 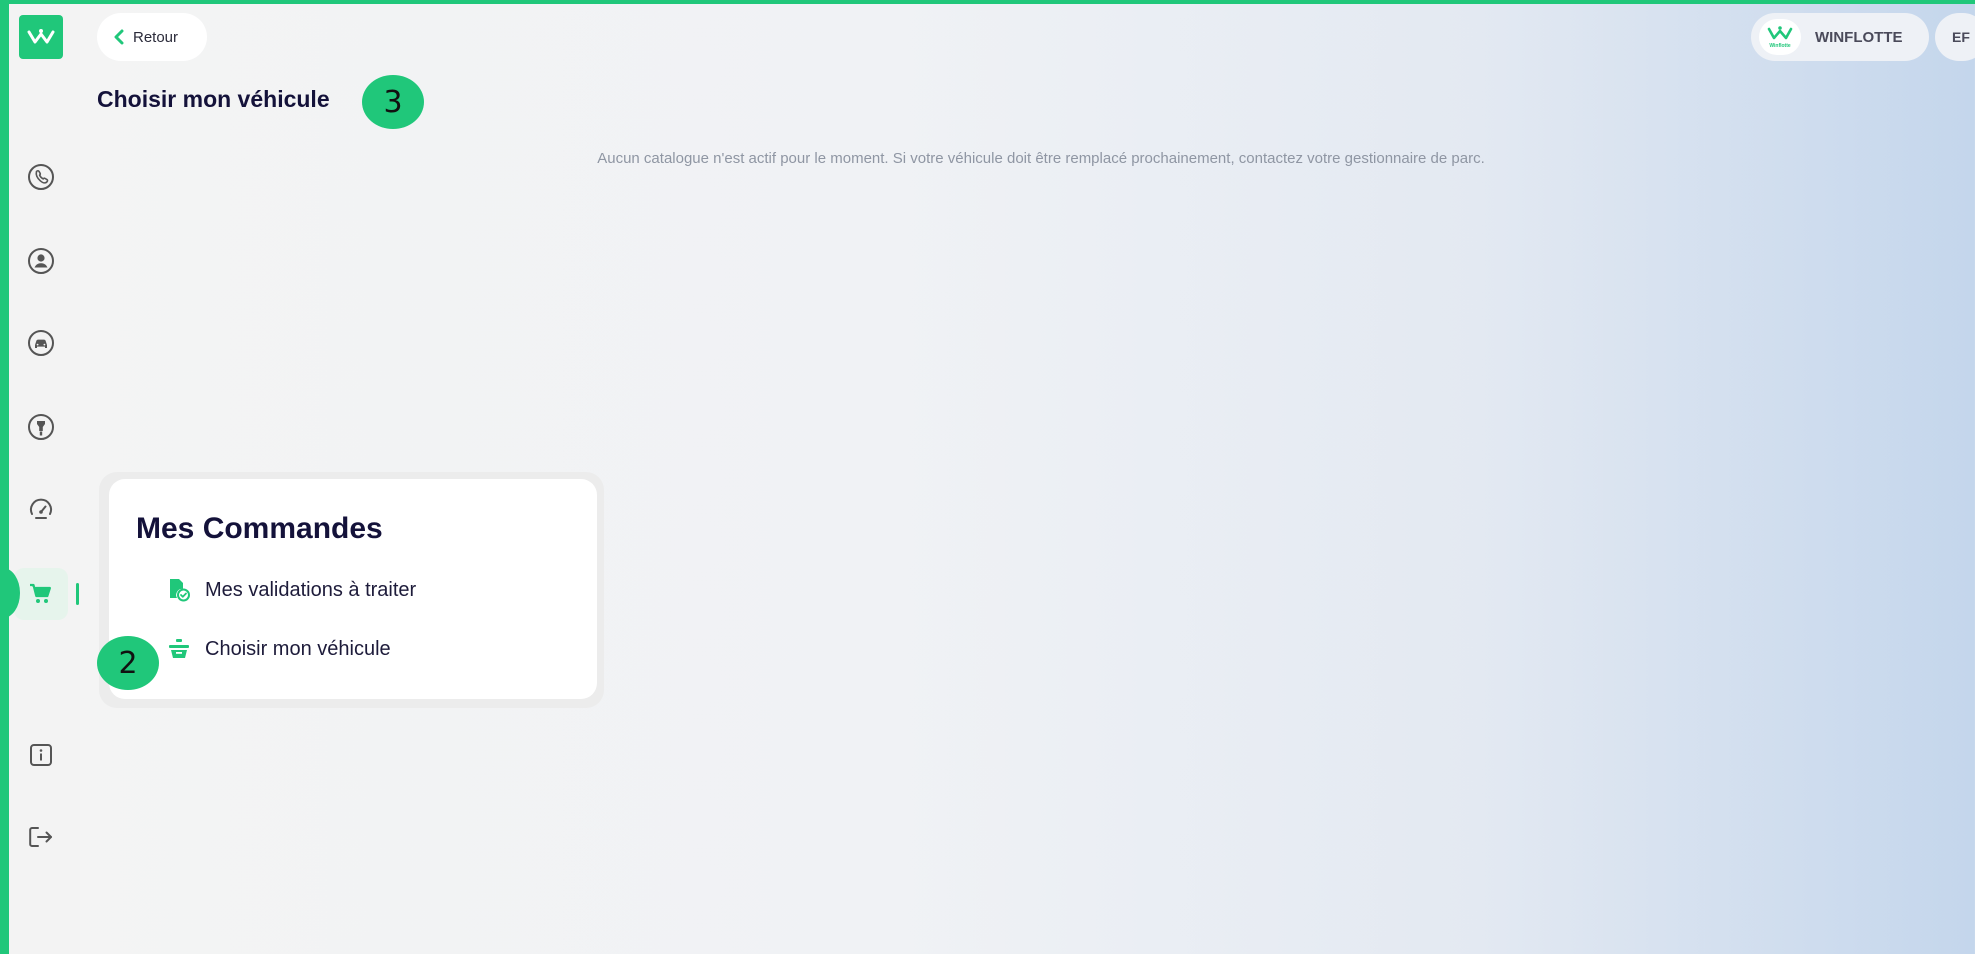 I want to click on winflotte-logo-icon: Winflotte, so click(x=1780, y=37).